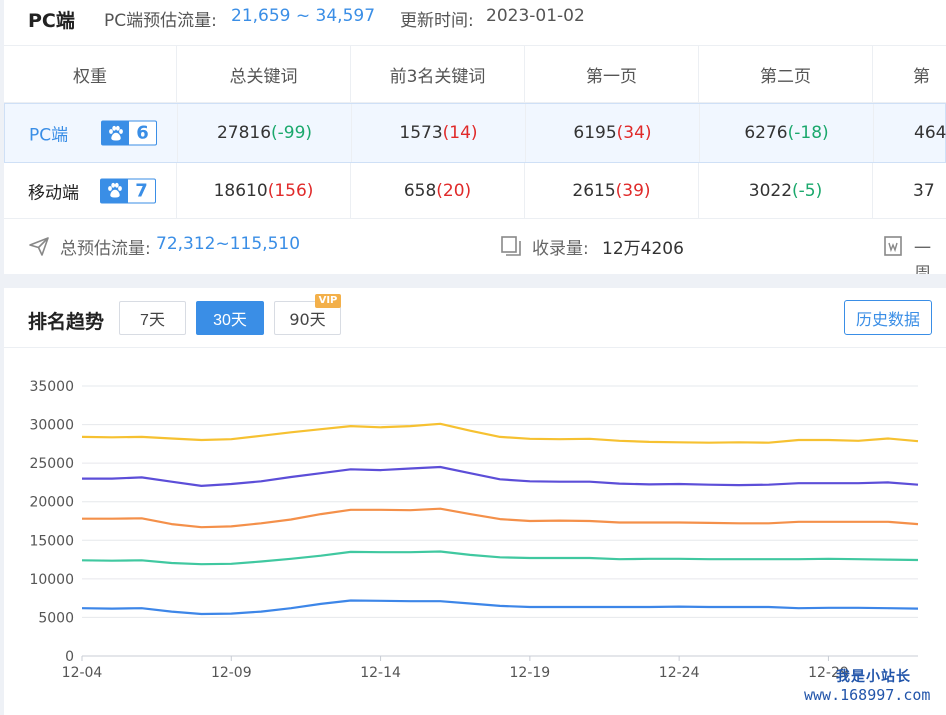 This screenshot has height=715, width=946. I want to click on total-keywords-cell: 27816 (-99), so click(265, 133).